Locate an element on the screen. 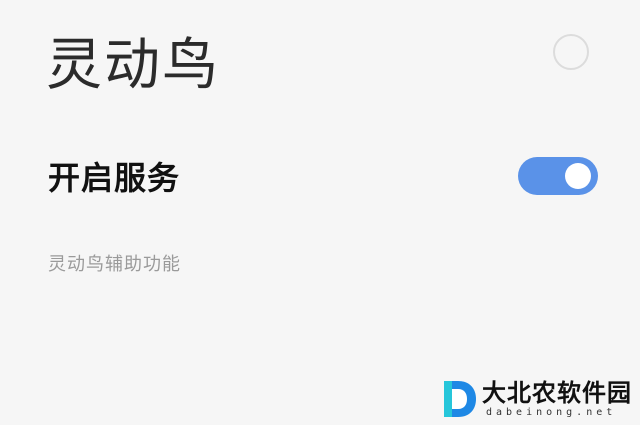 The height and width of the screenshot is (425, 640). watermark-url: dabeinong.net is located at coordinates (551, 412).